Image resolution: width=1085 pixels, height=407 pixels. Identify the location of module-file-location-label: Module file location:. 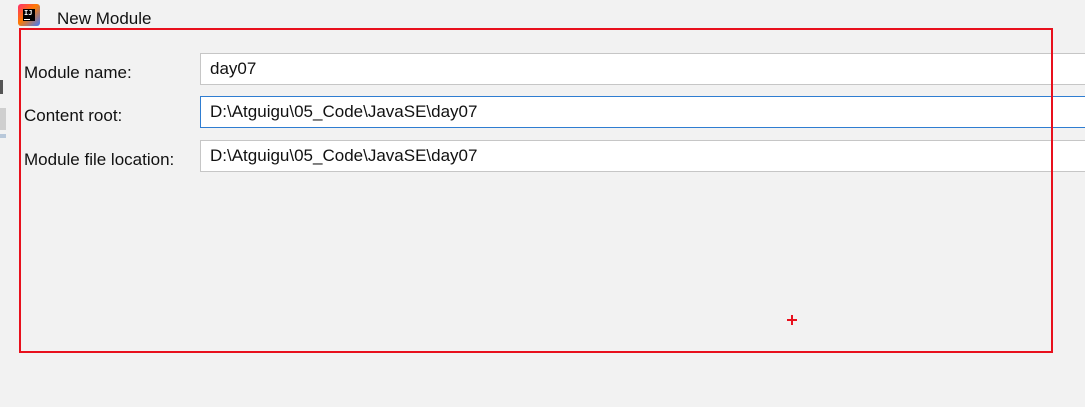
(99, 159).